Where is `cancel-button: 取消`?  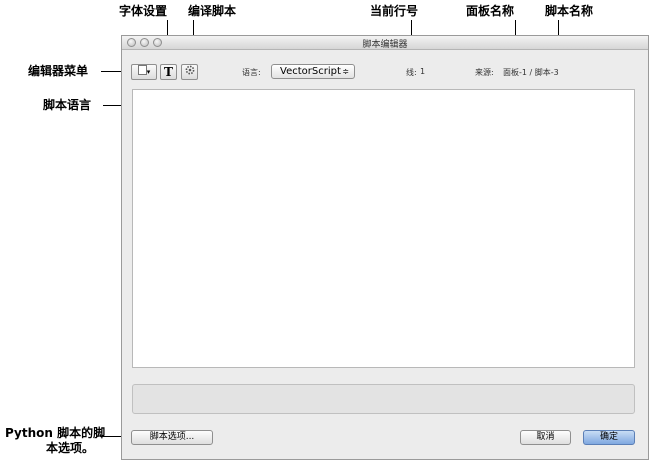
cancel-button: 取消 is located at coordinates (545, 437).